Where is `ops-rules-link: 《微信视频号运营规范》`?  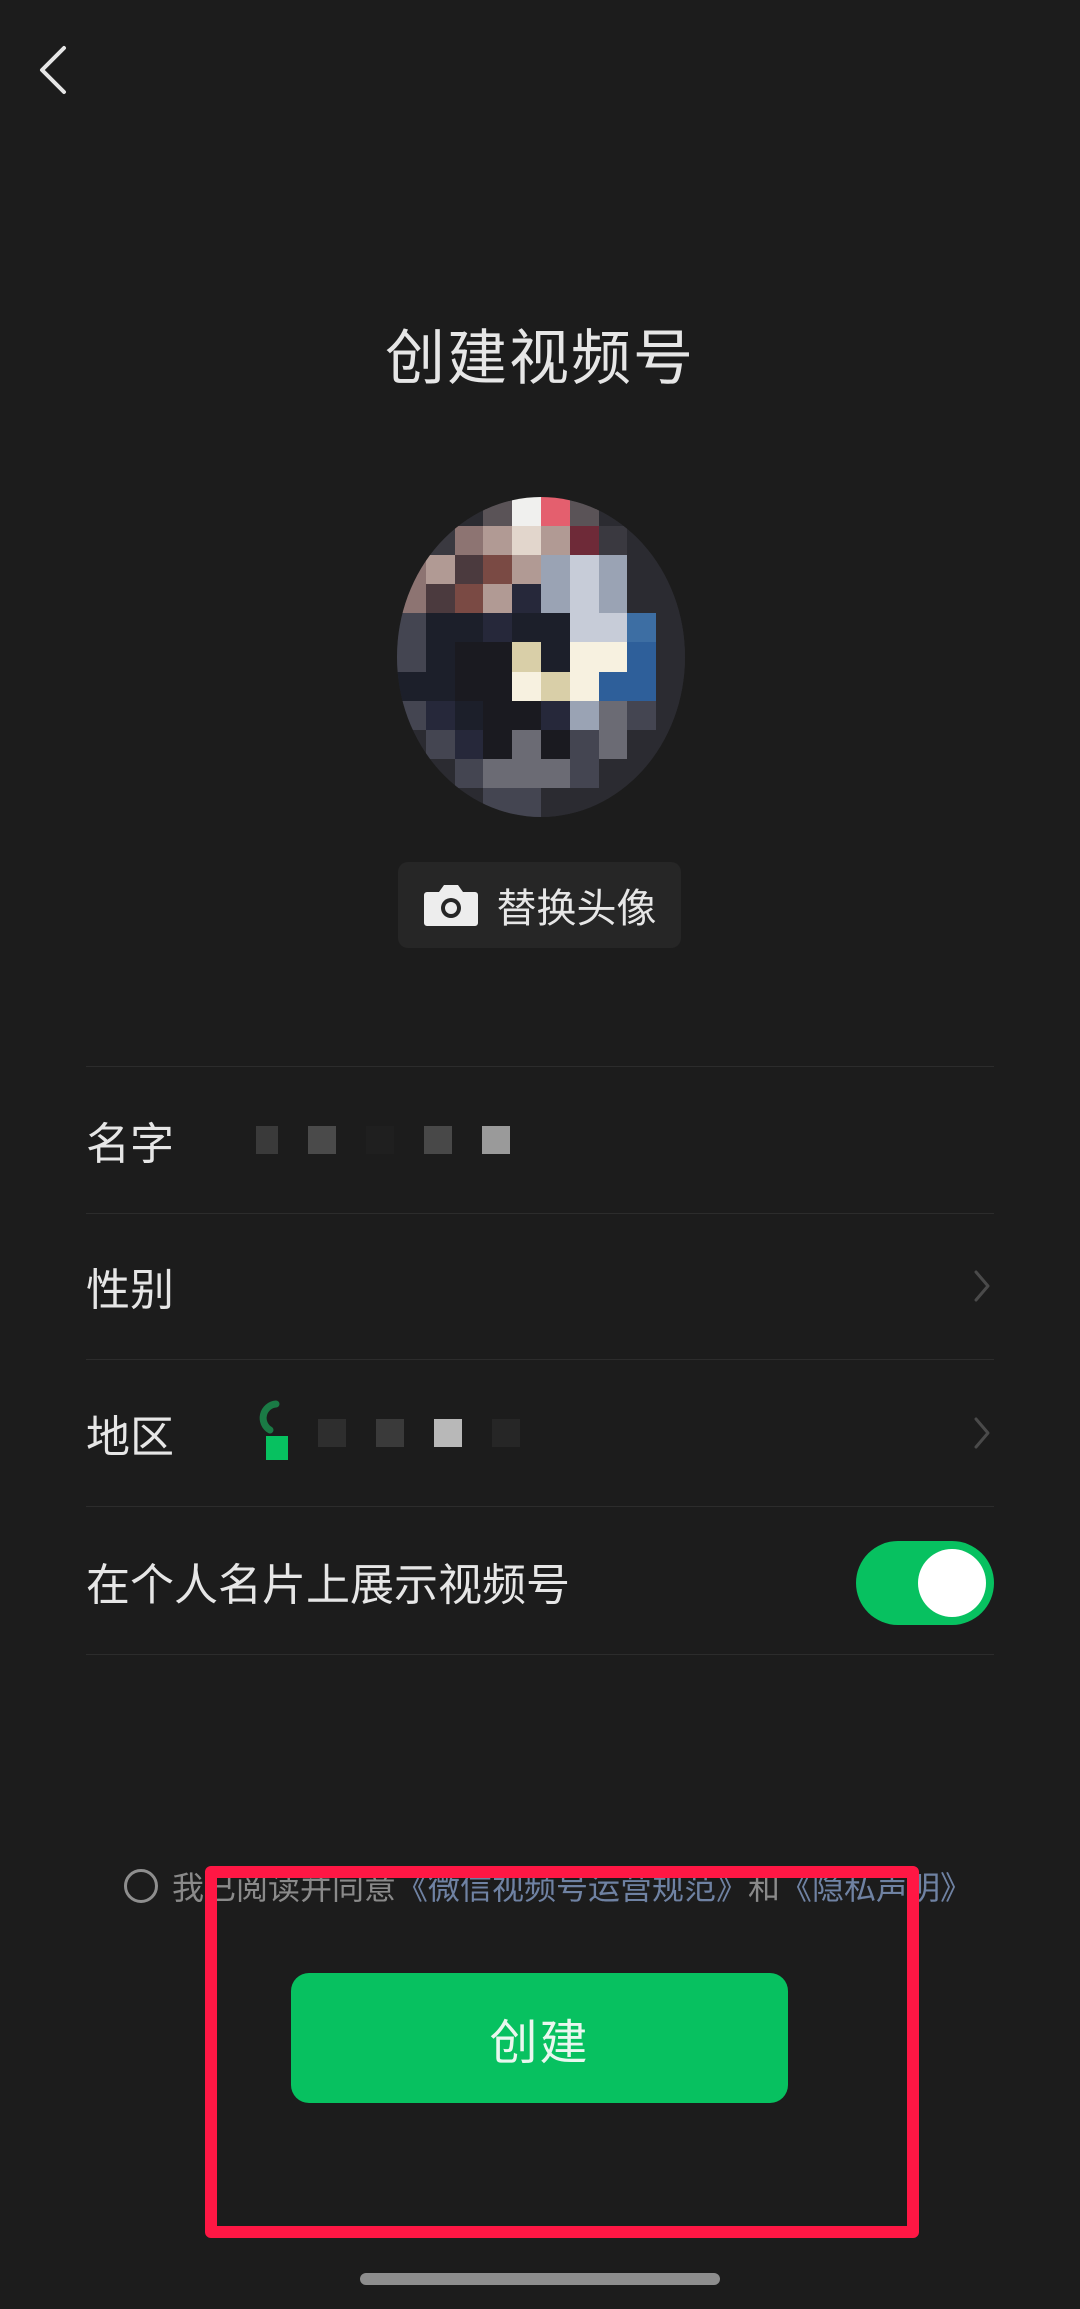
ops-rules-link: 《微信视频号运营规范》 is located at coordinates (572, 1886).